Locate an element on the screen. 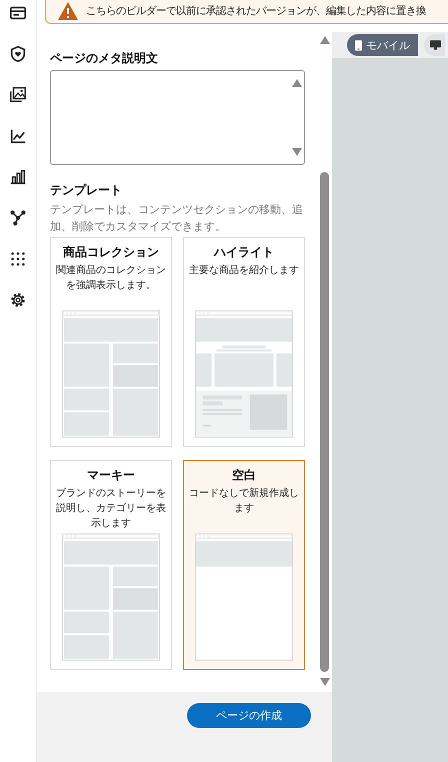 Image resolution: width=448 pixels, height=762 pixels. phone-icon is located at coordinates (358, 45).